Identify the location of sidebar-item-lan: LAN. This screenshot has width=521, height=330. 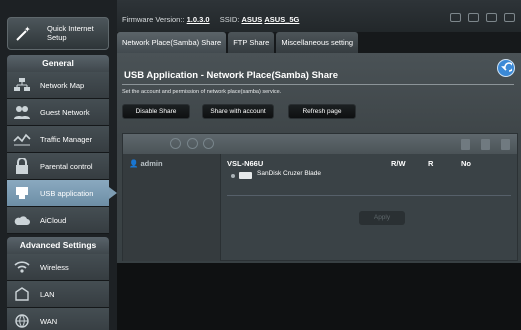
(58, 294).